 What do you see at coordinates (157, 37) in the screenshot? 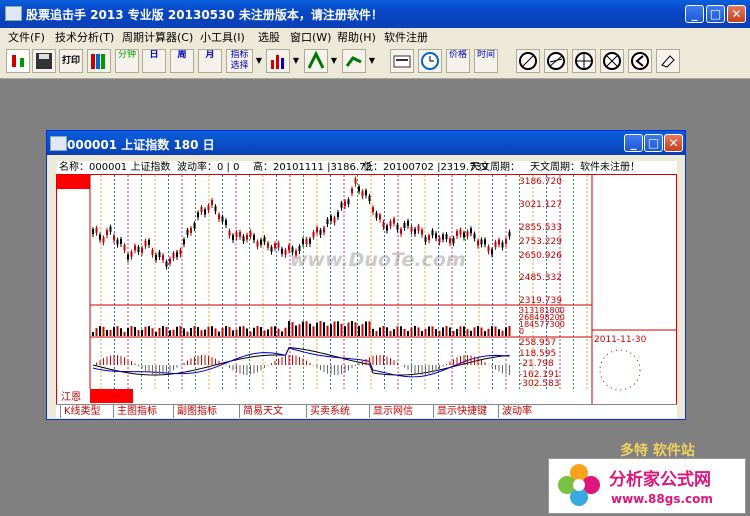
I see `menu-cycle-calculator: 周期计算器(C)` at bounding box center [157, 37].